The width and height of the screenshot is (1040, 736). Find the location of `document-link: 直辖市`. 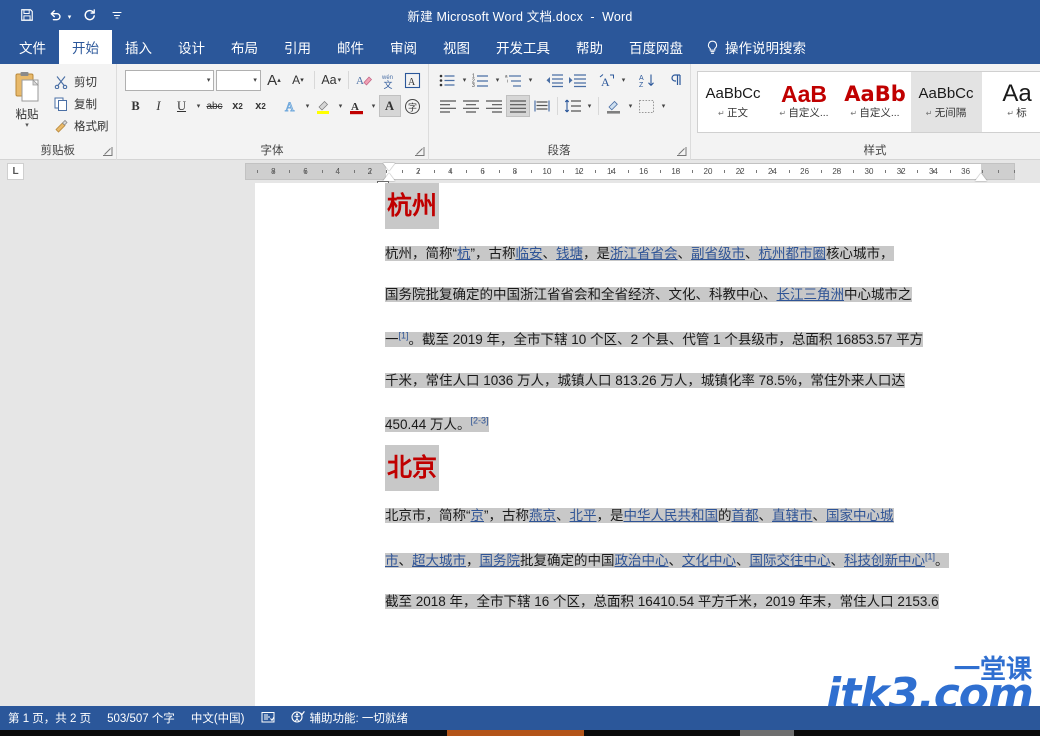

document-link: 直辖市 is located at coordinates (792, 515).